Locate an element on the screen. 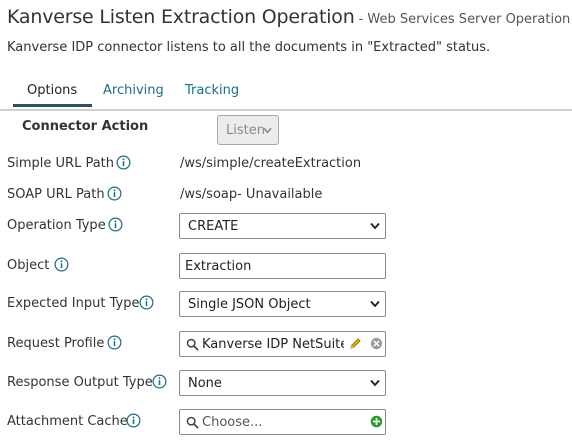  page-title: Kanverse Listen Extraction Operation is located at coordinates (181, 17).